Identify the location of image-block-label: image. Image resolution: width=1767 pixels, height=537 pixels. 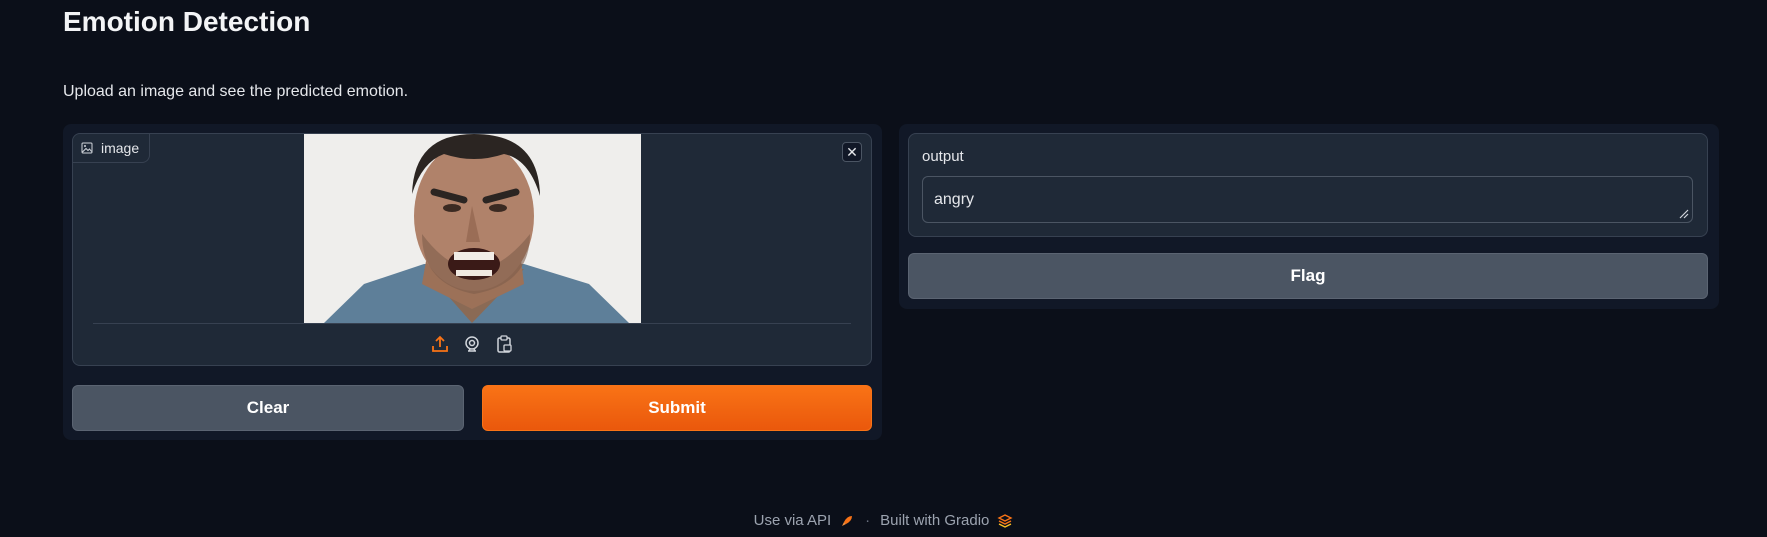
(112, 148).